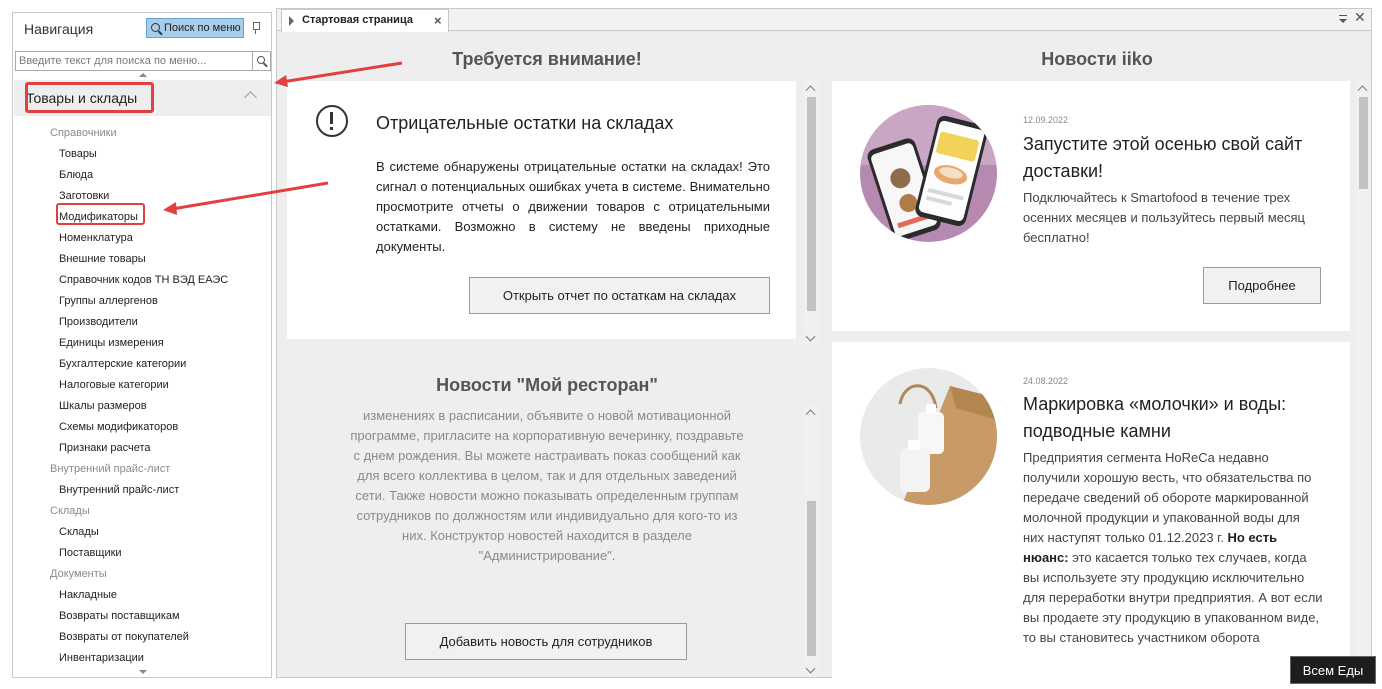  What do you see at coordinates (1363, 379) in the screenshot?
I see `news-scrollbar` at bounding box center [1363, 379].